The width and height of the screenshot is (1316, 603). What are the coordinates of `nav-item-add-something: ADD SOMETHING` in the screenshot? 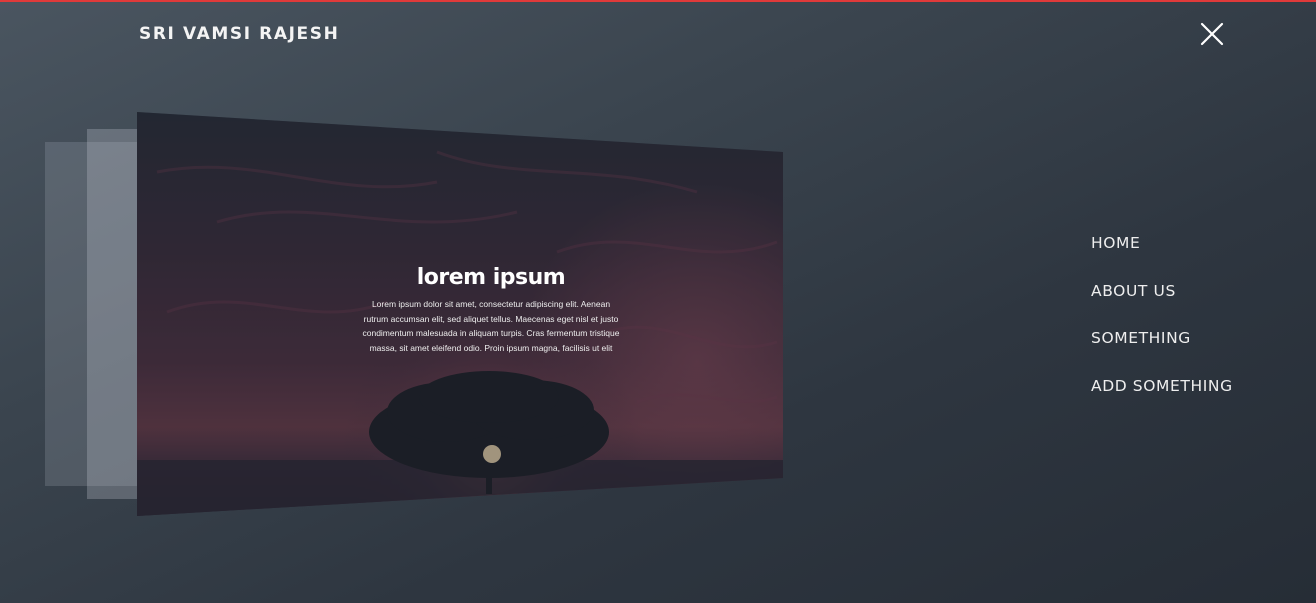 It's located at (1162, 386).